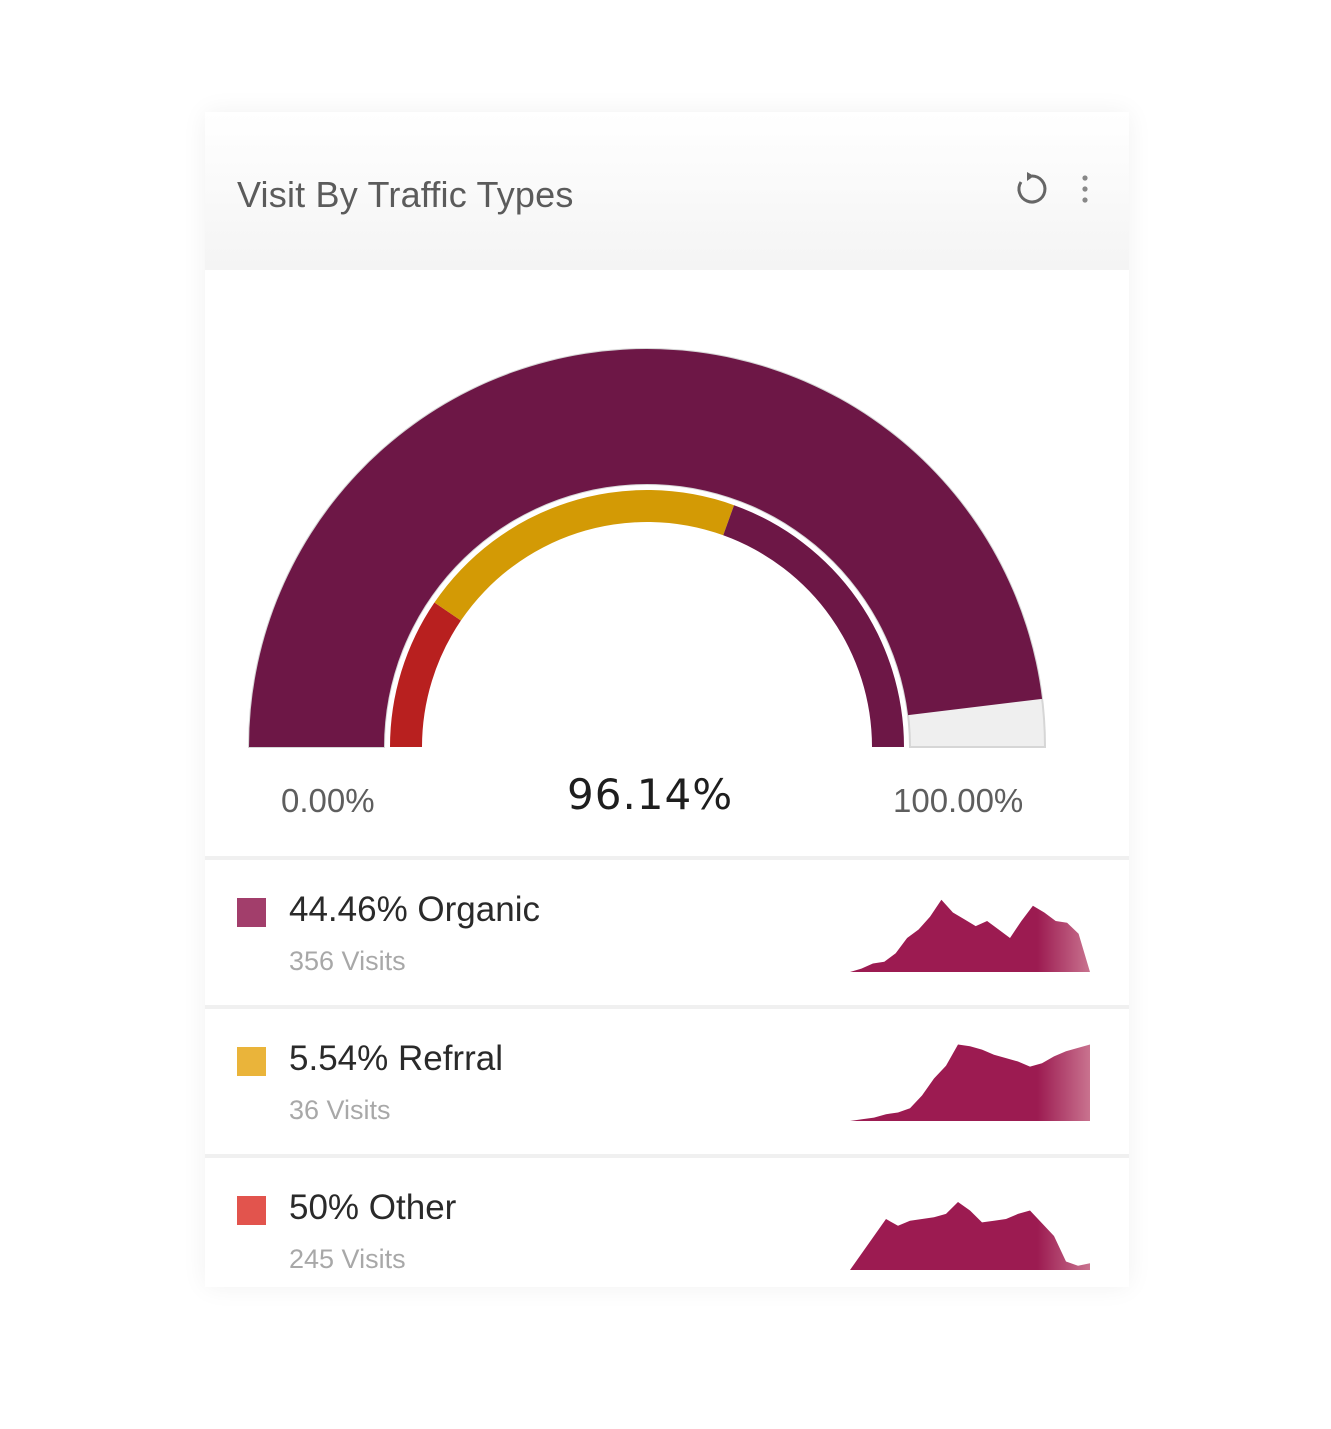 The height and width of the screenshot is (1429, 1331). What do you see at coordinates (667, 1081) in the screenshot?
I see `legend-row-refrral: 5.54% Refrral 36 Visits` at bounding box center [667, 1081].